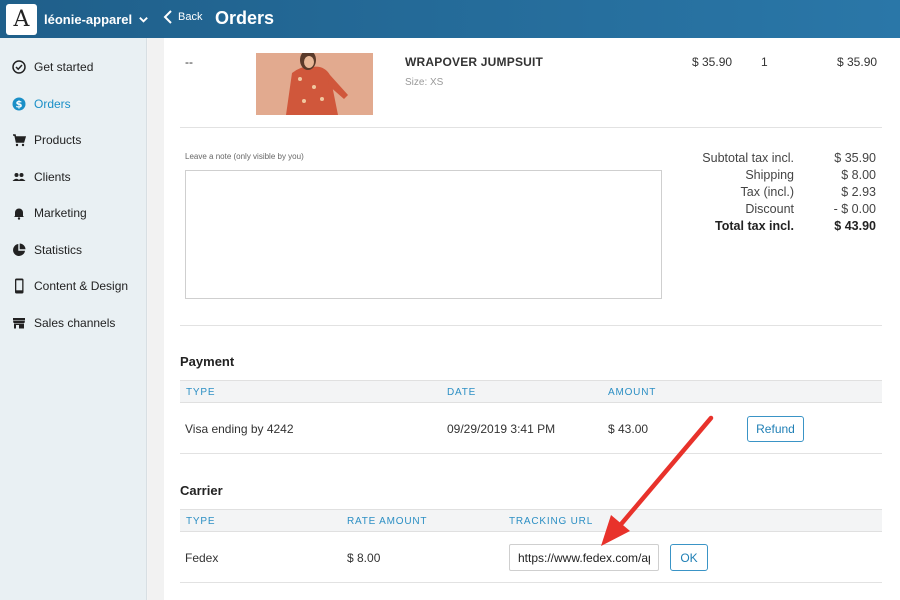 This screenshot has height=600, width=900. I want to click on sidebar-item-label: Sales channels, so click(75, 322).